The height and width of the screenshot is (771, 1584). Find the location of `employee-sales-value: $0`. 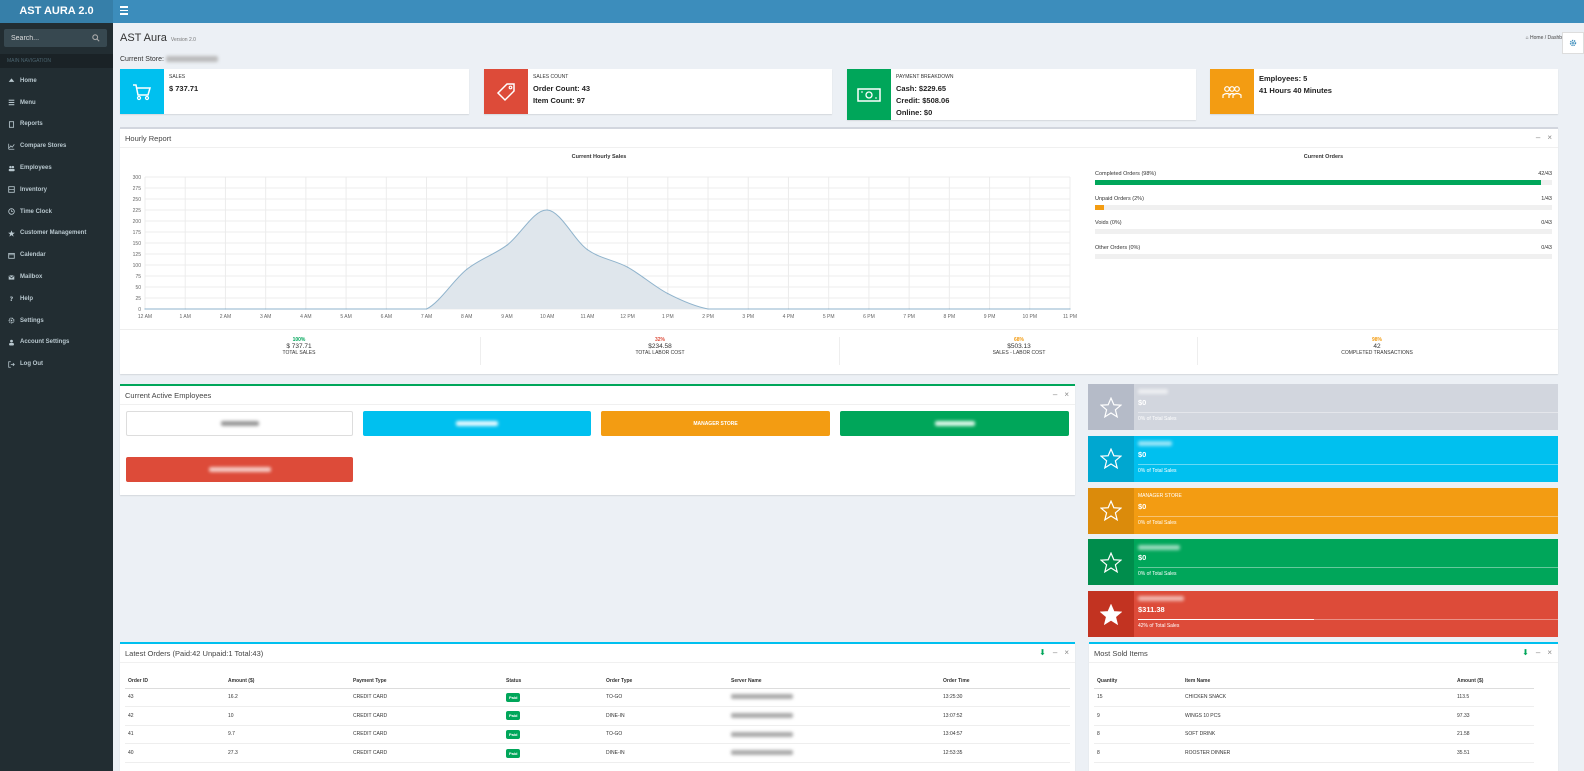

employee-sales-value: $0 is located at coordinates (1142, 402).